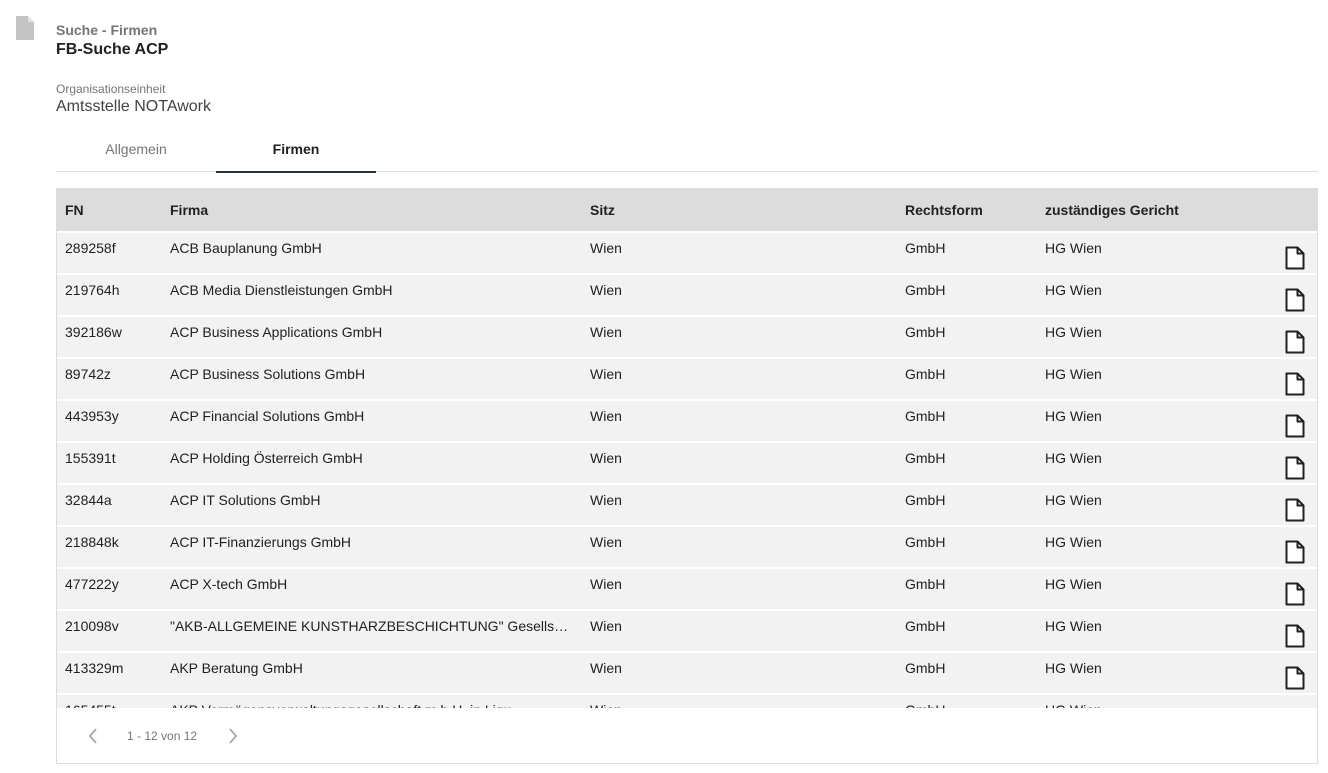  I want to click on next-page-button, so click(233, 736).